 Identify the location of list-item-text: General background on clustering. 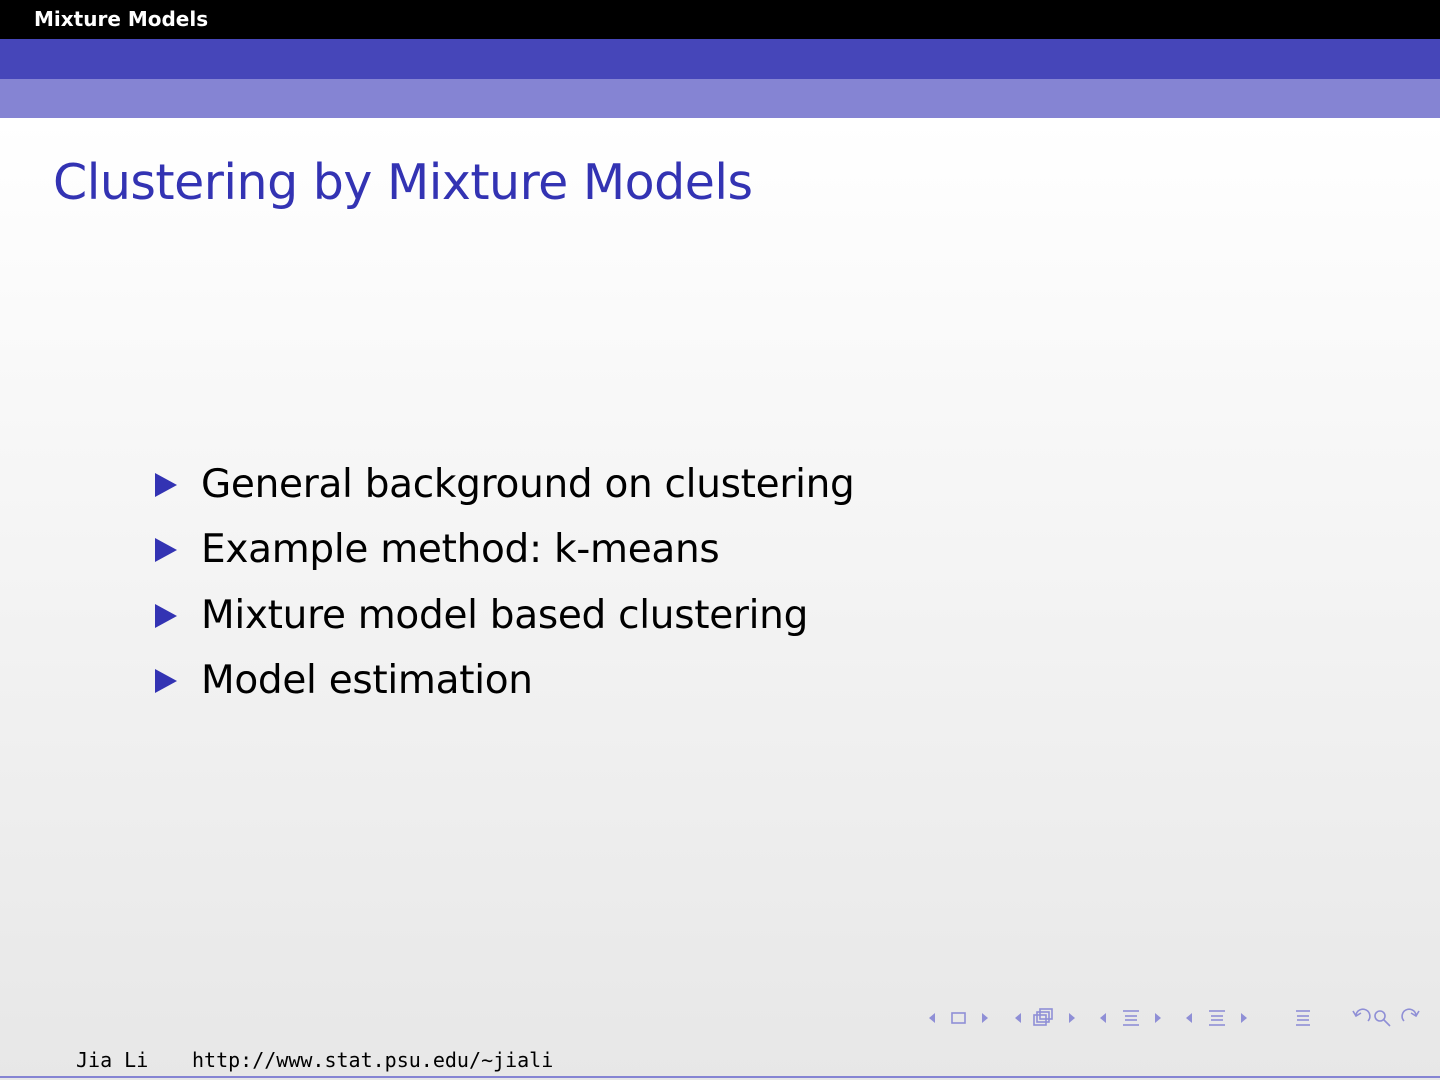
(528, 484).